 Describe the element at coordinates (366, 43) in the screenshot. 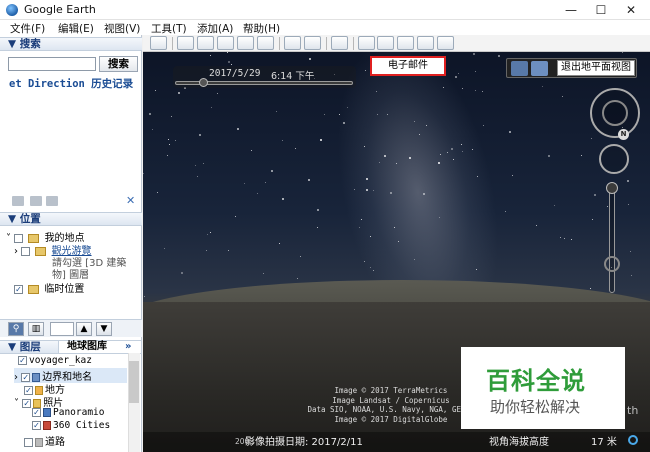

I see `ruler-icon` at that location.